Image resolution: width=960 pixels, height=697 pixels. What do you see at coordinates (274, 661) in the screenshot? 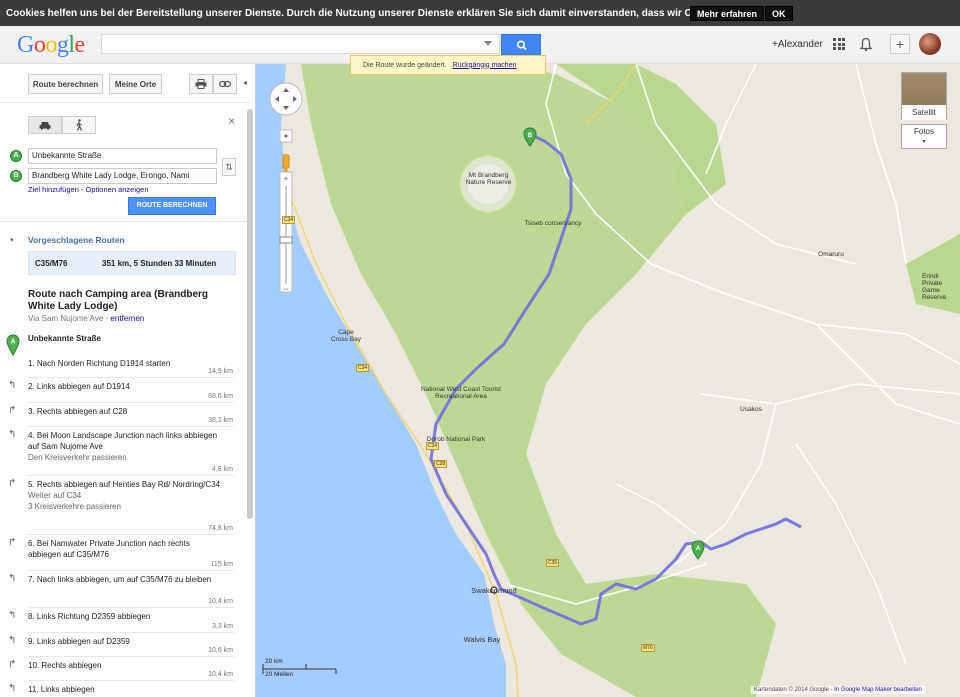
I see `scale-km: 20 km` at bounding box center [274, 661].